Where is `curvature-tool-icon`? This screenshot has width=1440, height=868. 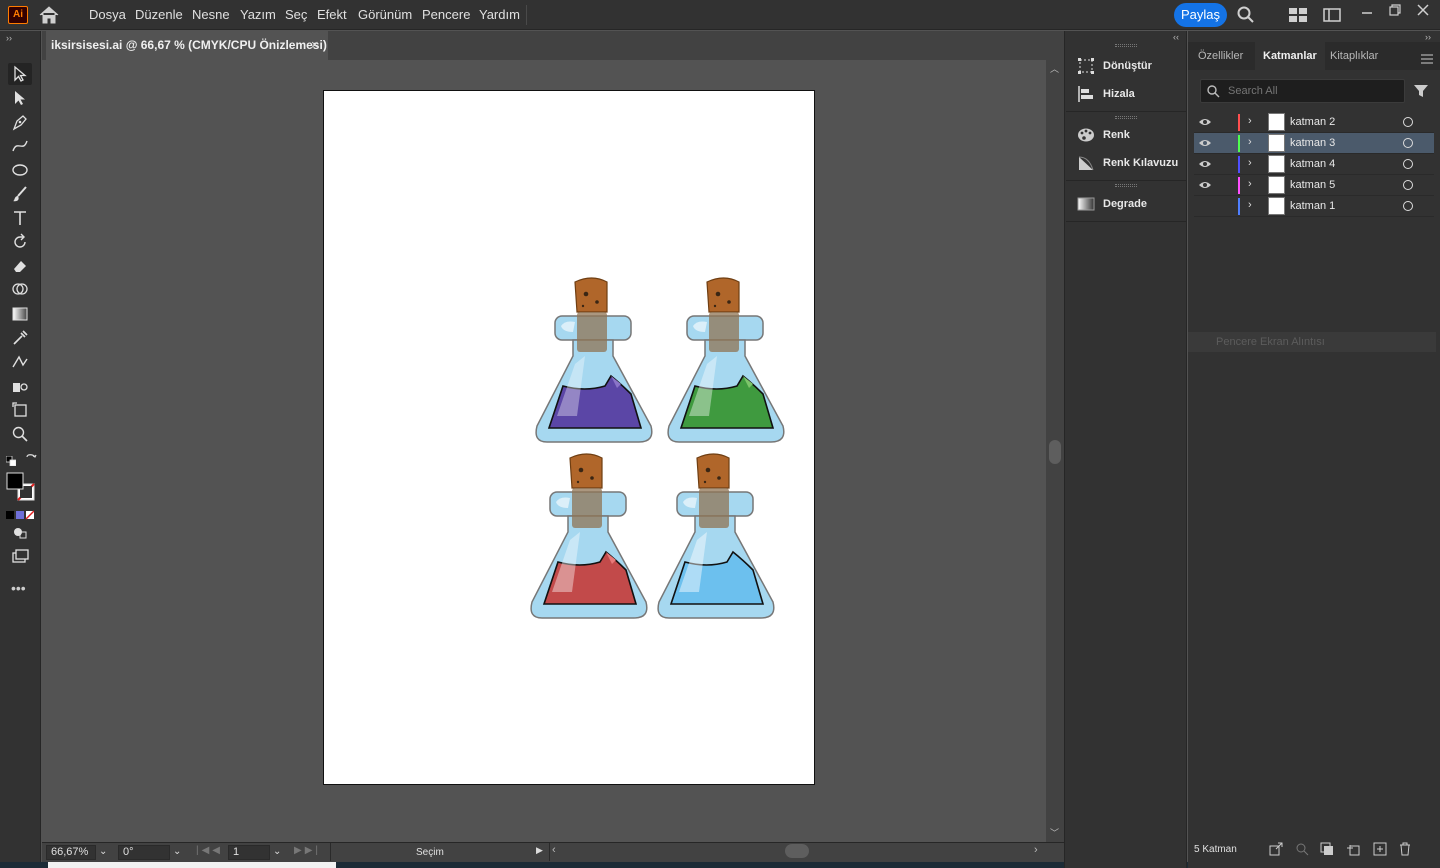 curvature-tool-icon is located at coordinates (20, 146).